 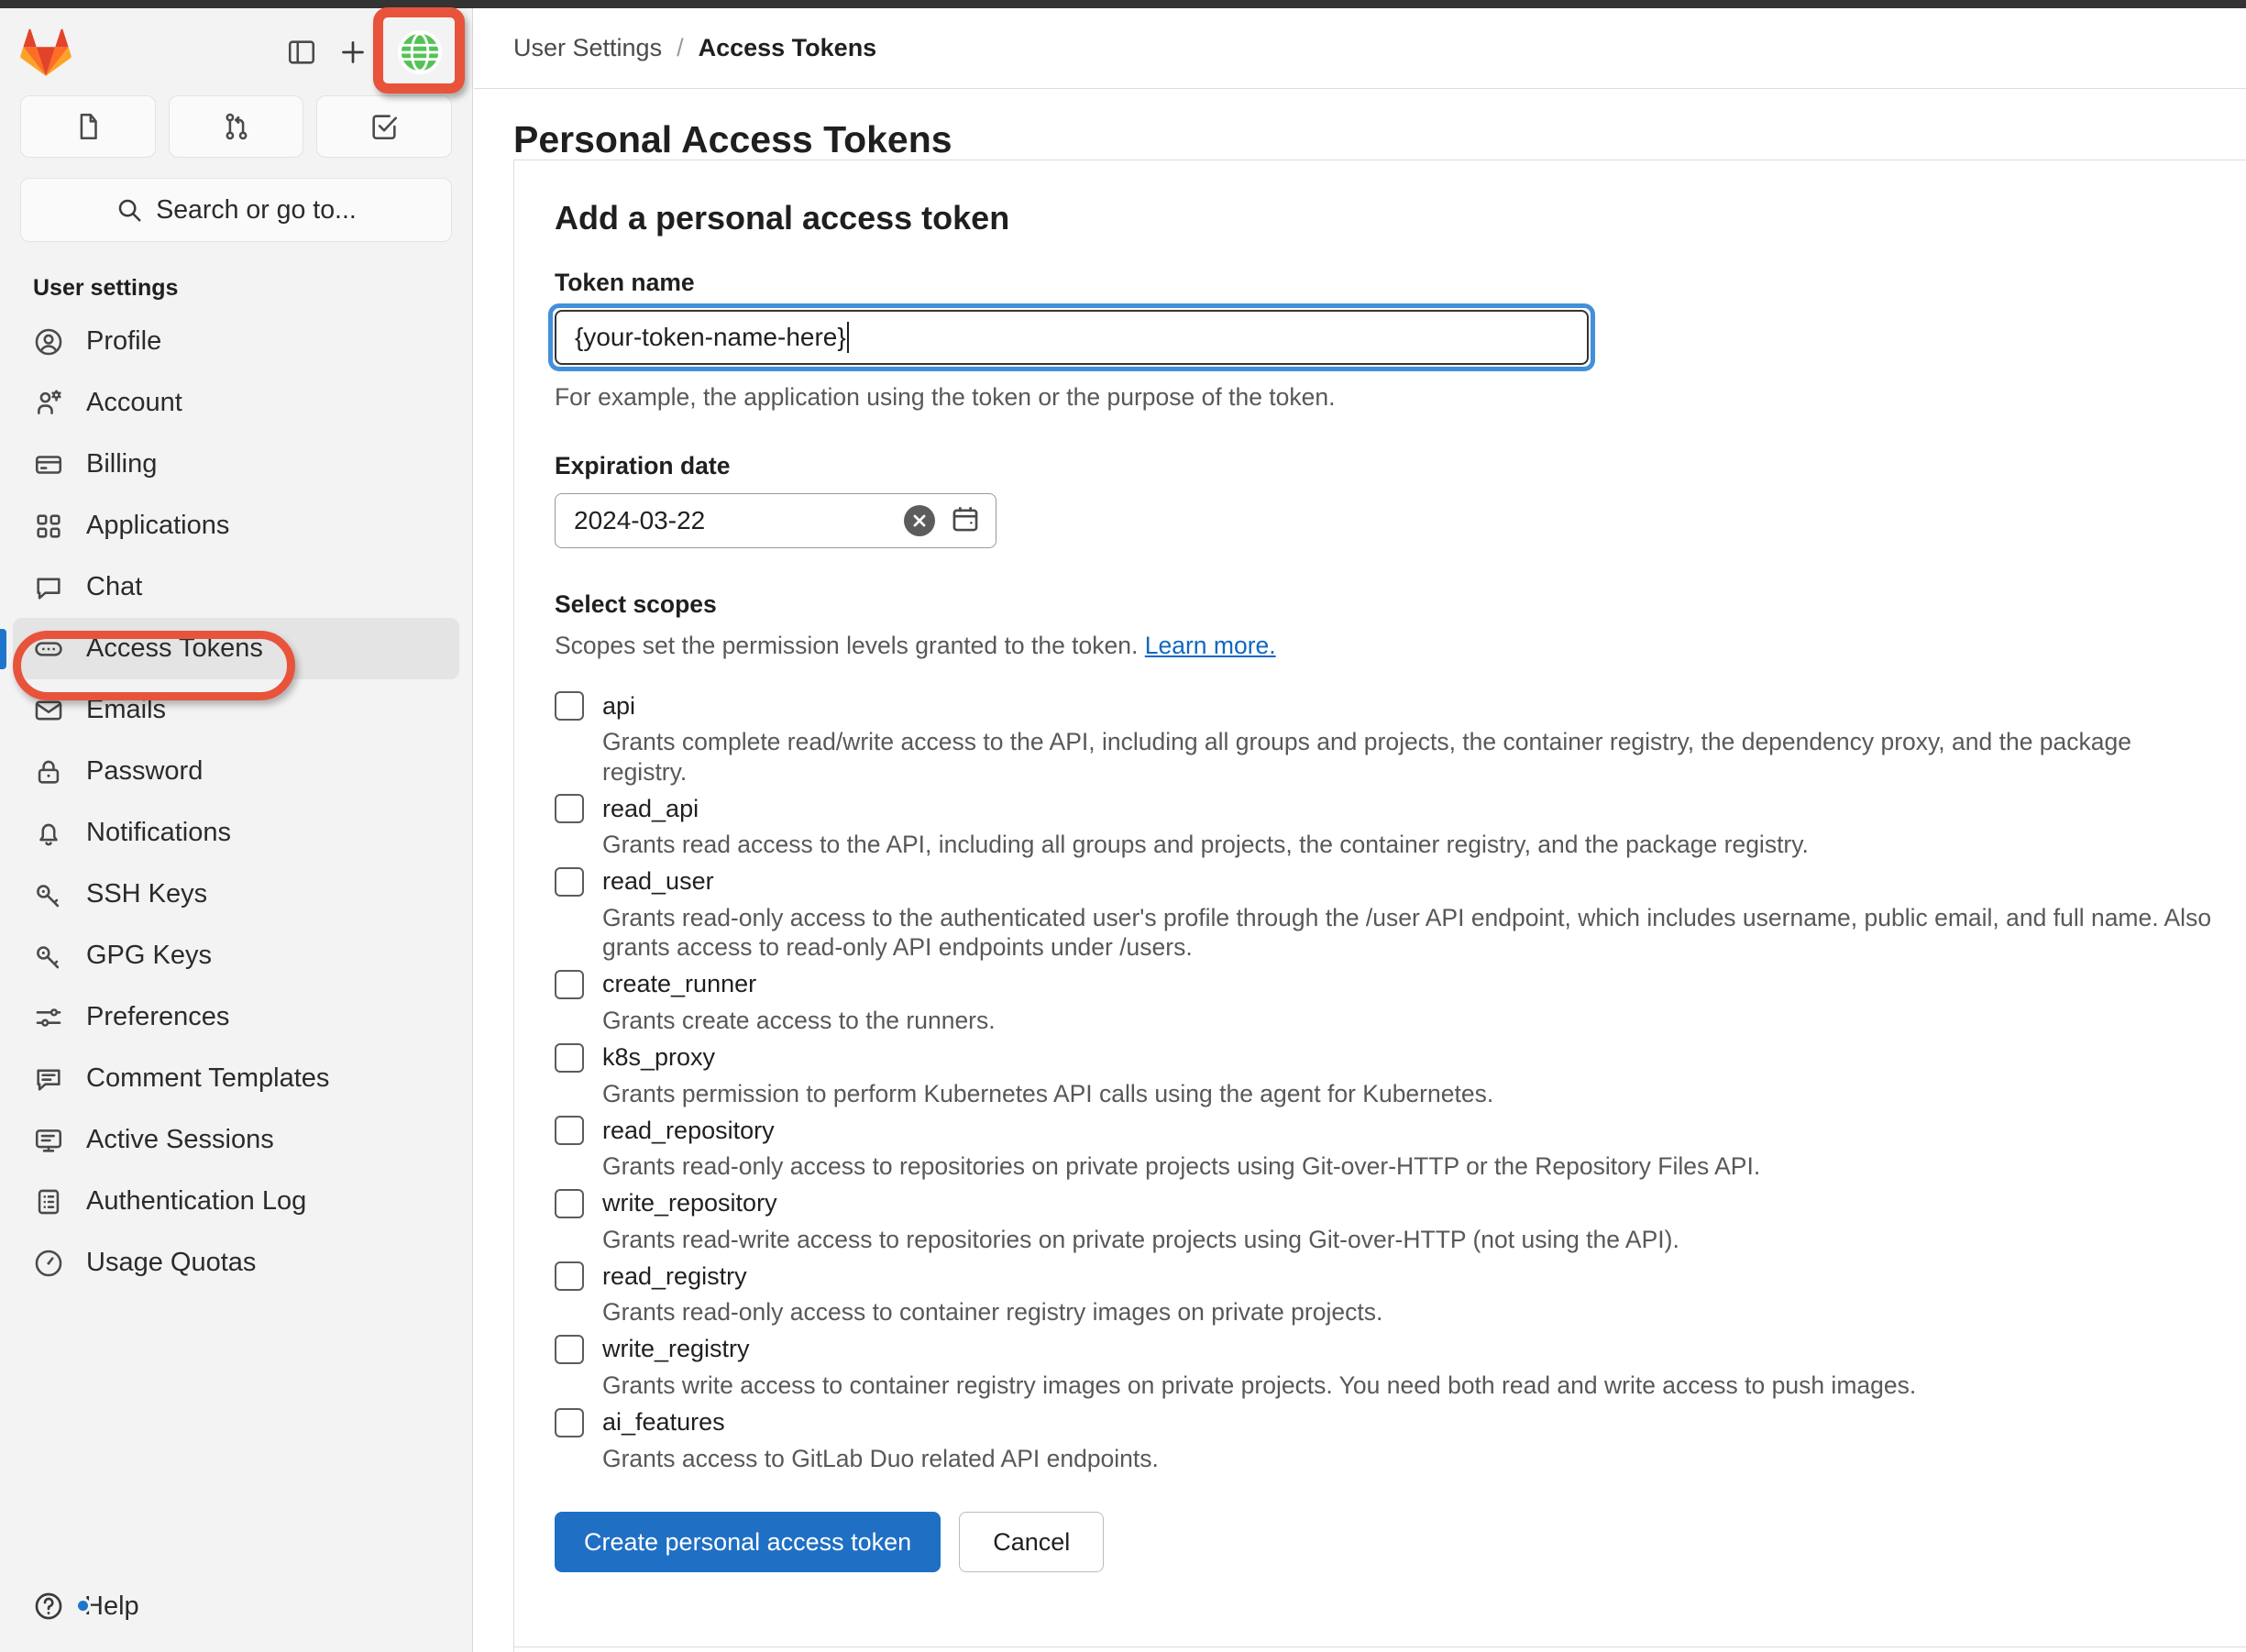 I want to click on sidebar-item-label: Notifications, so click(x=158, y=832).